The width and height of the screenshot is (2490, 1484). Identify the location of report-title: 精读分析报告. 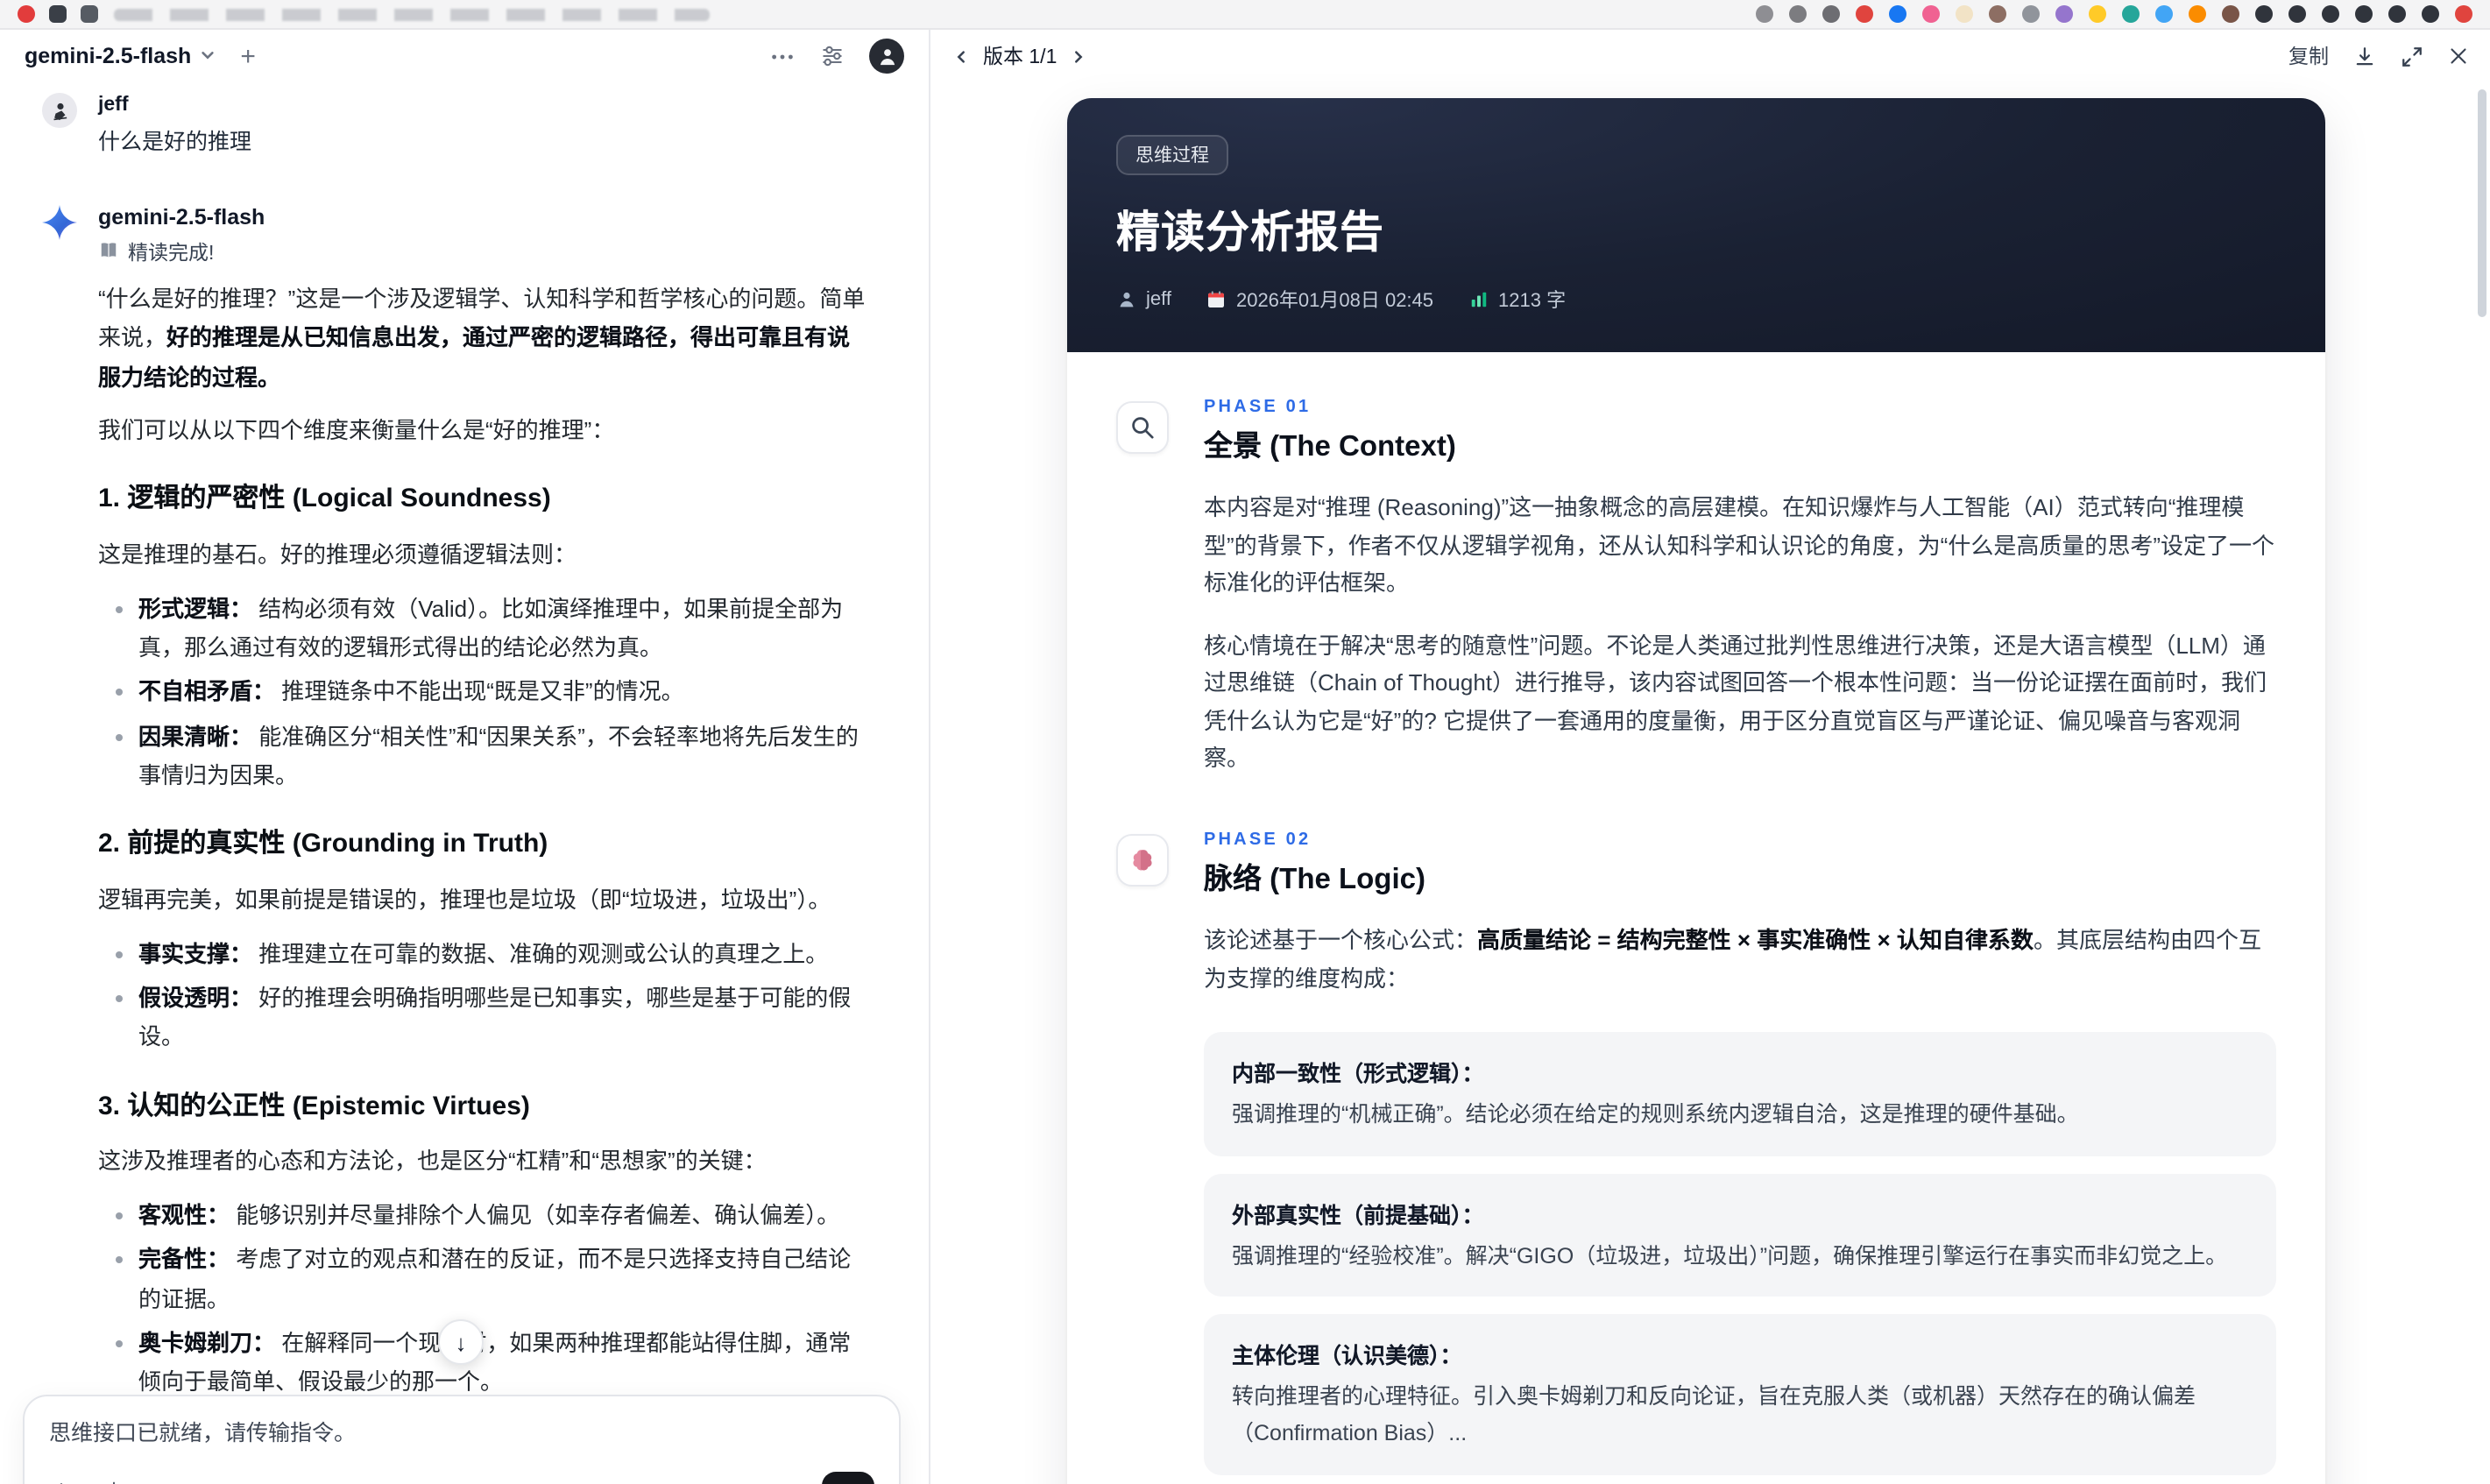
(1250, 233).